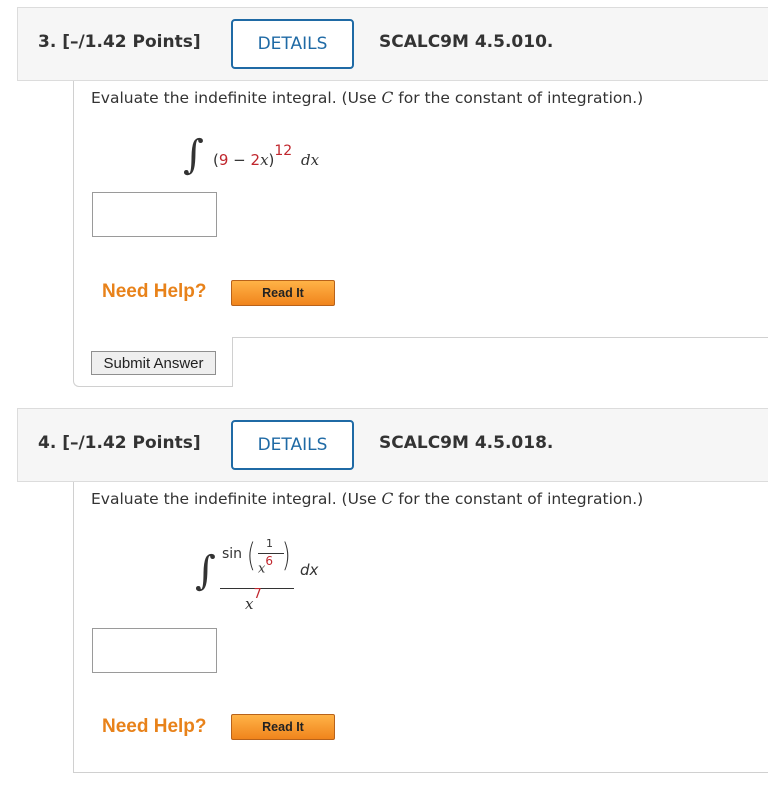 This screenshot has width=768, height=785. Describe the element at coordinates (292, 44) in the screenshot. I see `question-3-details-button: DETAILS` at that location.